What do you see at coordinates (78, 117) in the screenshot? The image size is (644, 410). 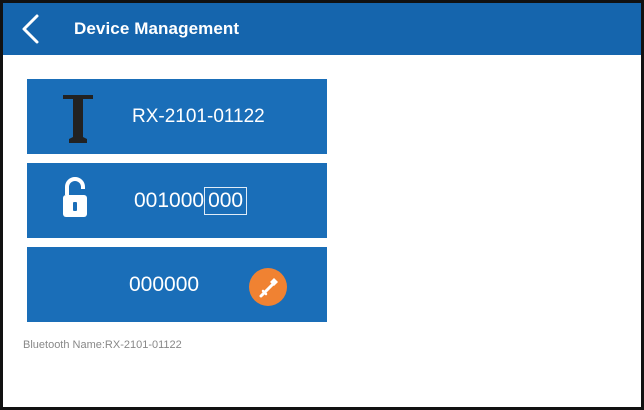 I see `tool-icon` at bounding box center [78, 117].